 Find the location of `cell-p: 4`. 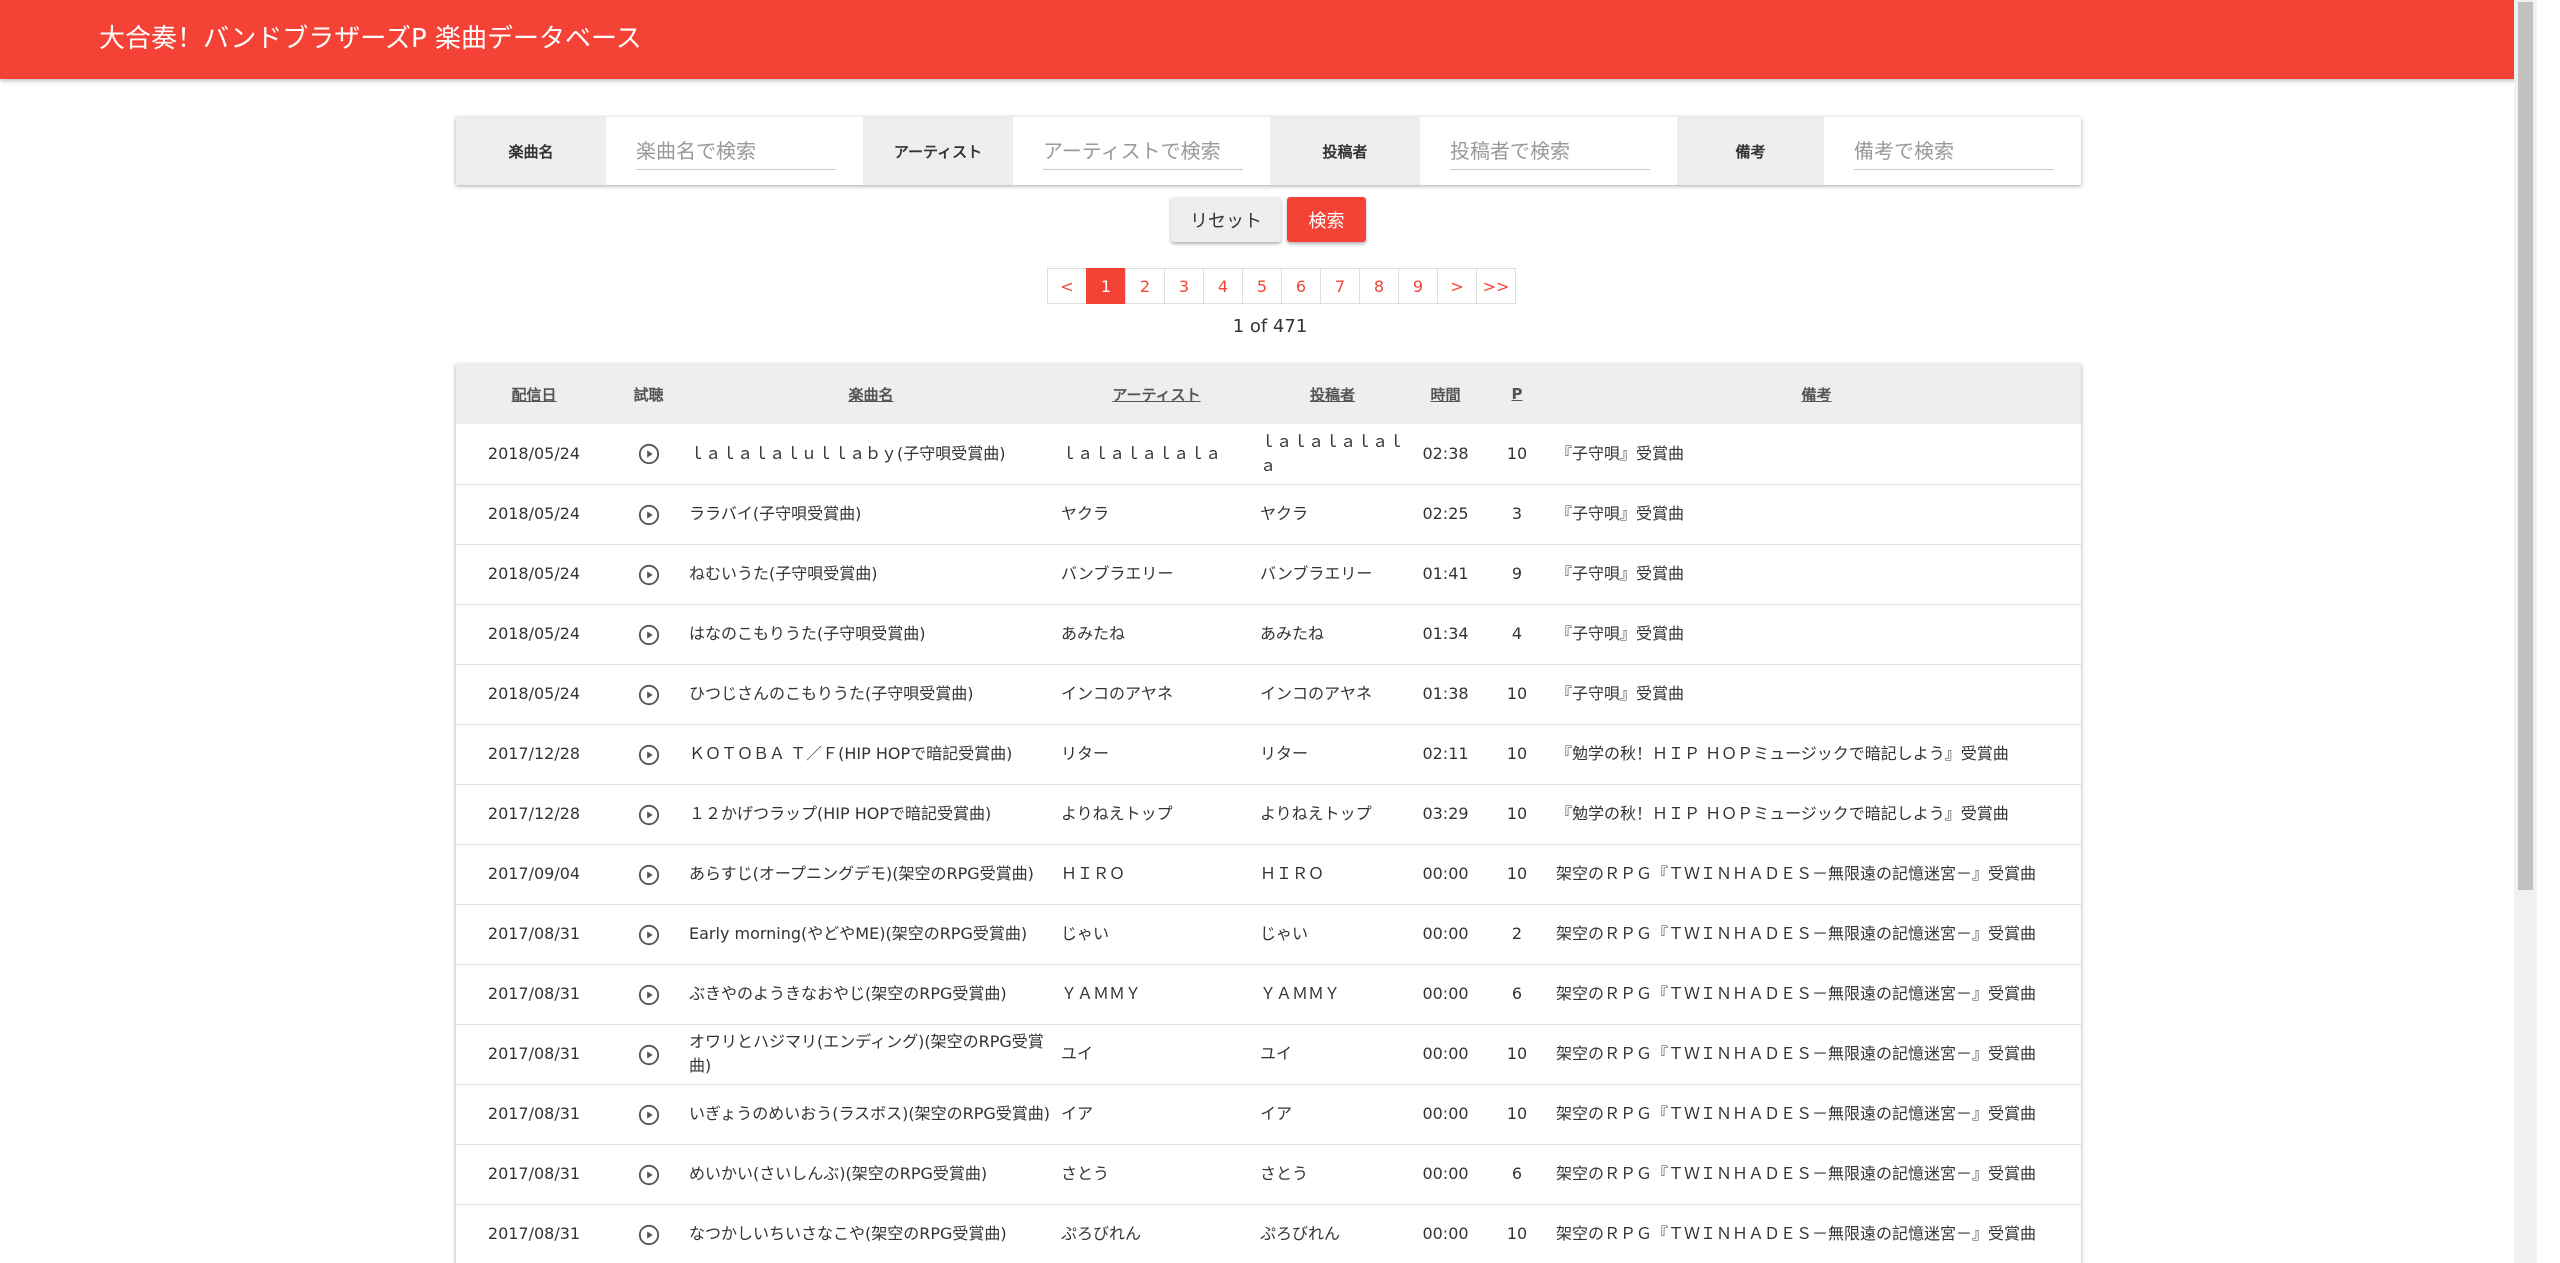

cell-p: 4 is located at coordinates (1517, 633).